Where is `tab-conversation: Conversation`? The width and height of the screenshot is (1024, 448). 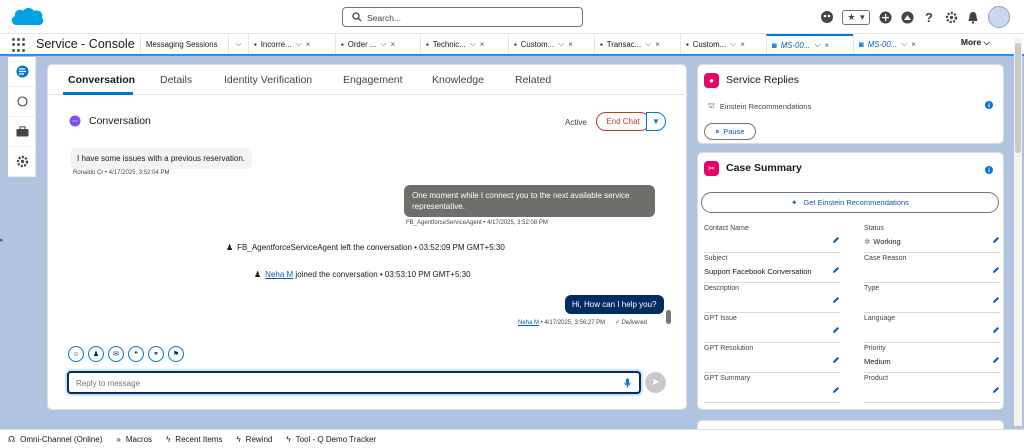 tab-conversation: Conversation is located at coordinates (101, 80).